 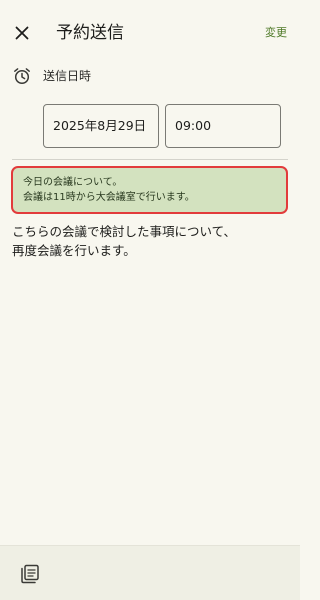 I want to click on bottom-toolbar, so click(x=150, y=572).